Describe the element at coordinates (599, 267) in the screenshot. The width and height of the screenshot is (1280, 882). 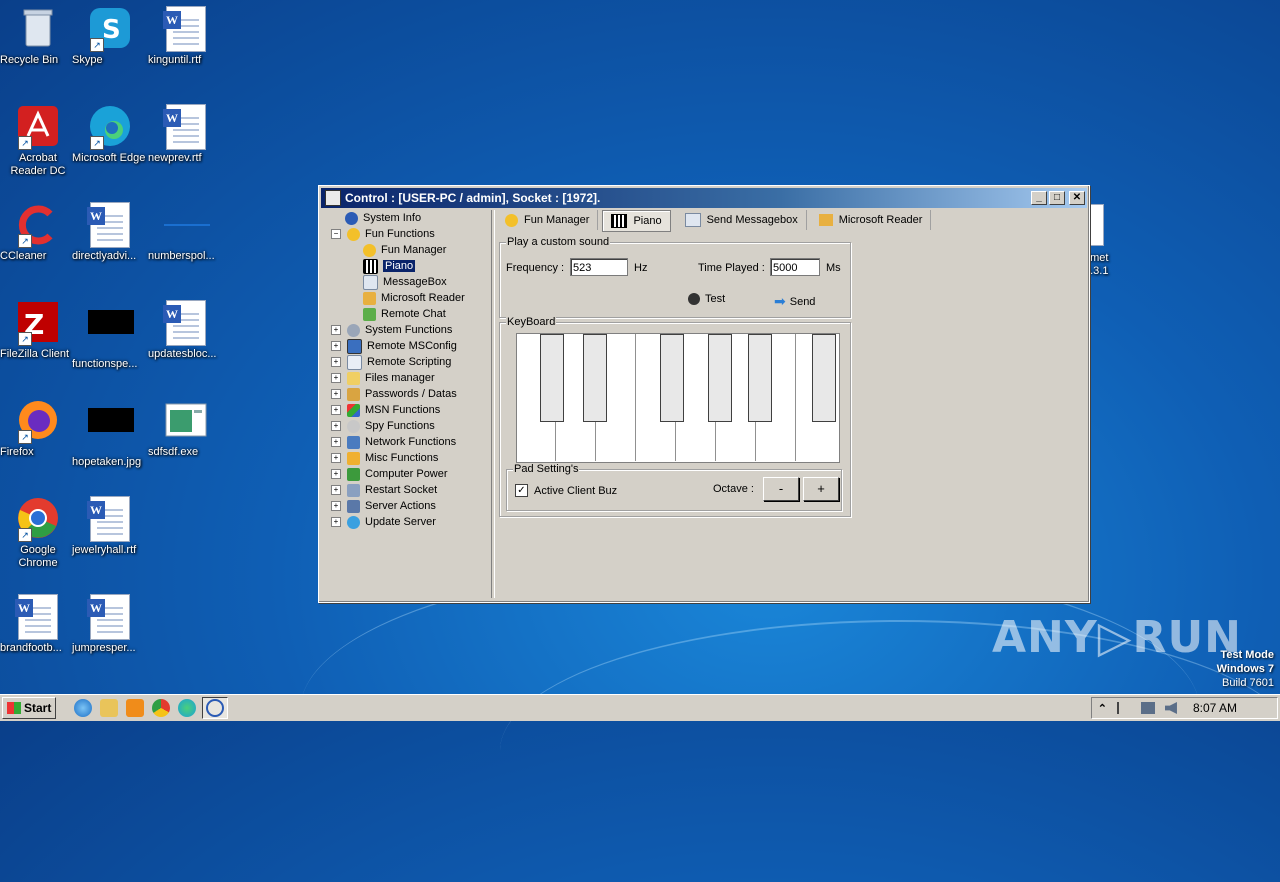
I see `frequency-input: 523` at that location.